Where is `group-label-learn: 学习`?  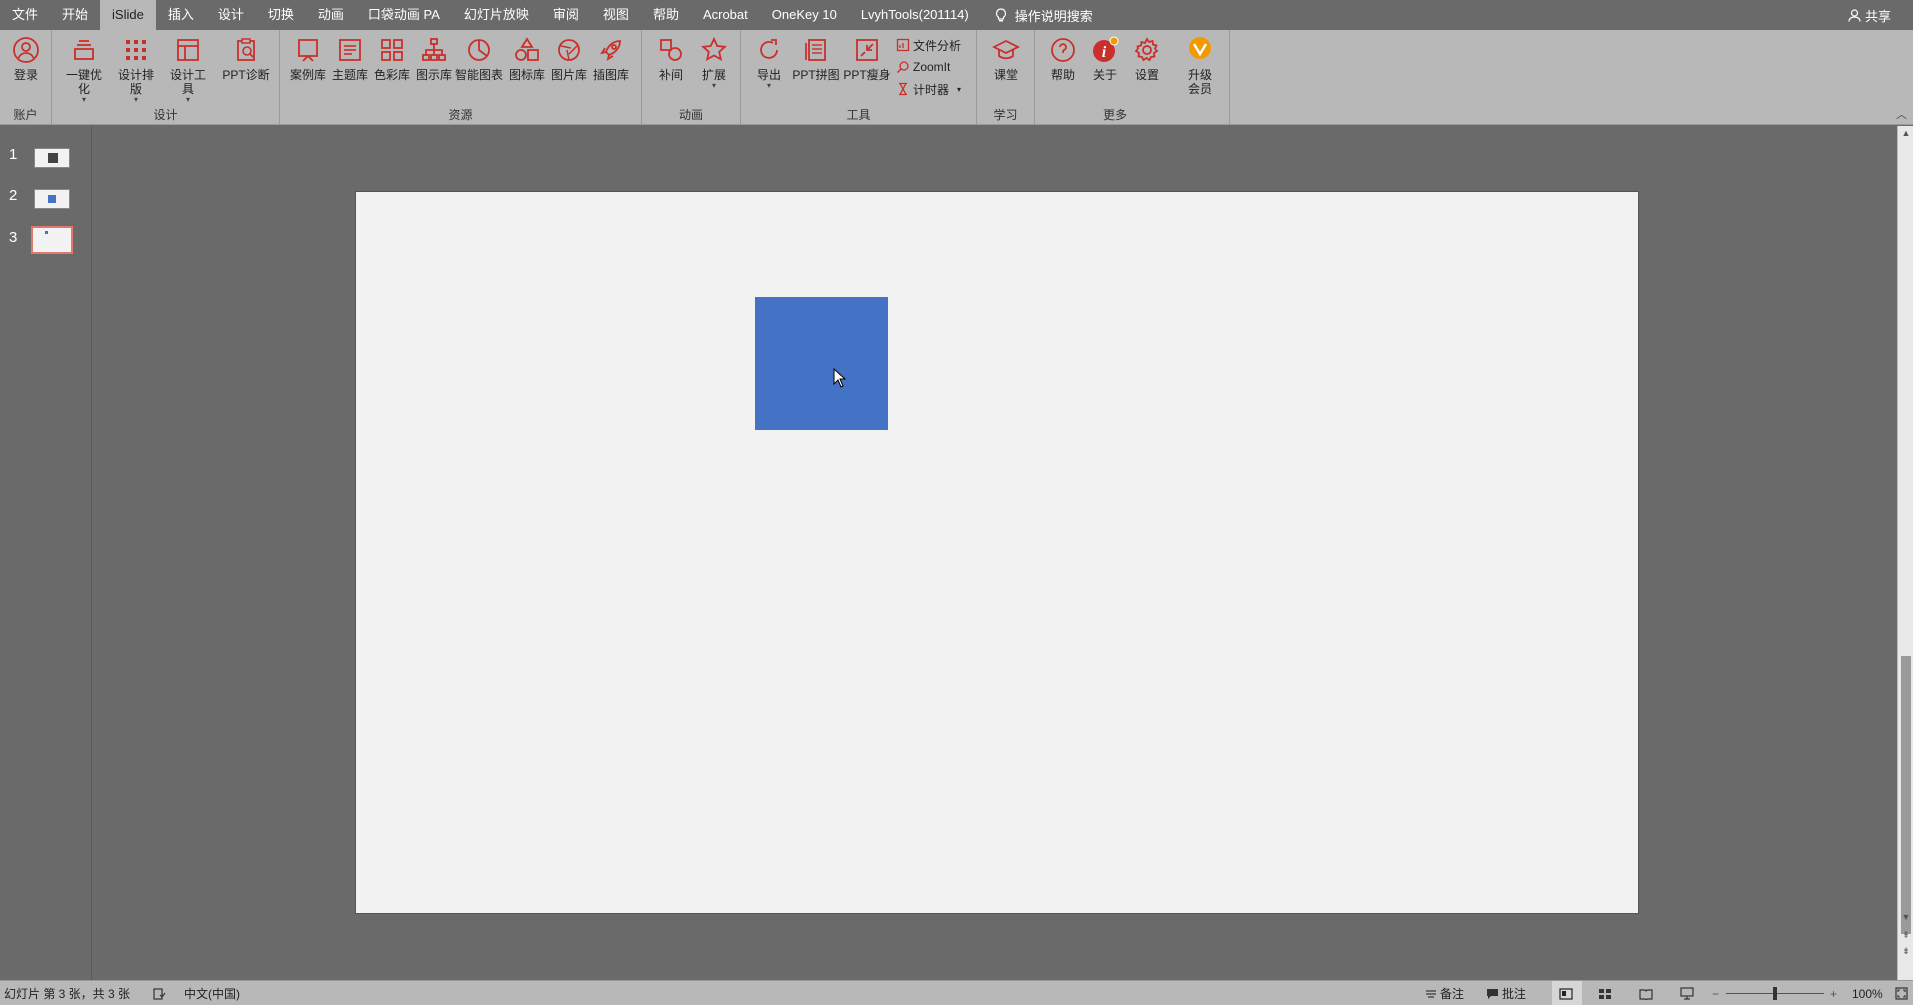 group-label-learn: 学习 is located at coordinates (1005, 115).